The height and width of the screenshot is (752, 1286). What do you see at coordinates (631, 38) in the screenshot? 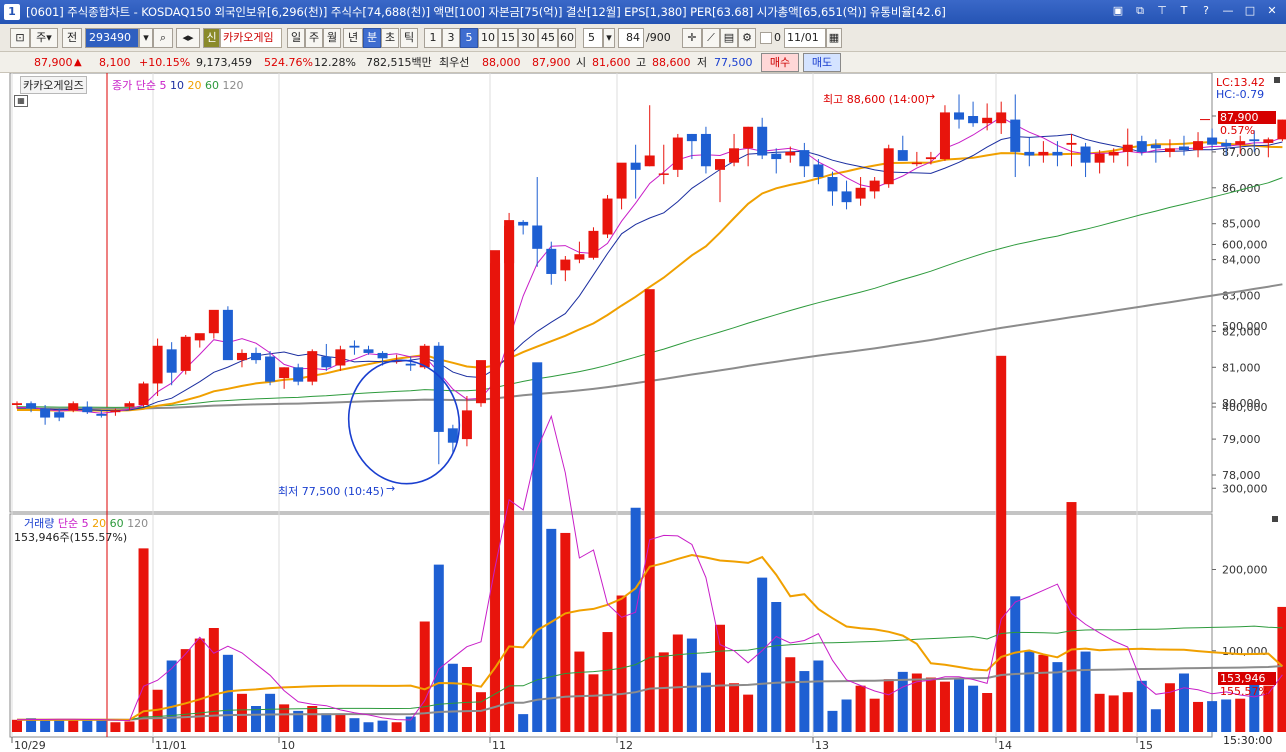
I see `count-input: 84` at bounding box center [631, 38].